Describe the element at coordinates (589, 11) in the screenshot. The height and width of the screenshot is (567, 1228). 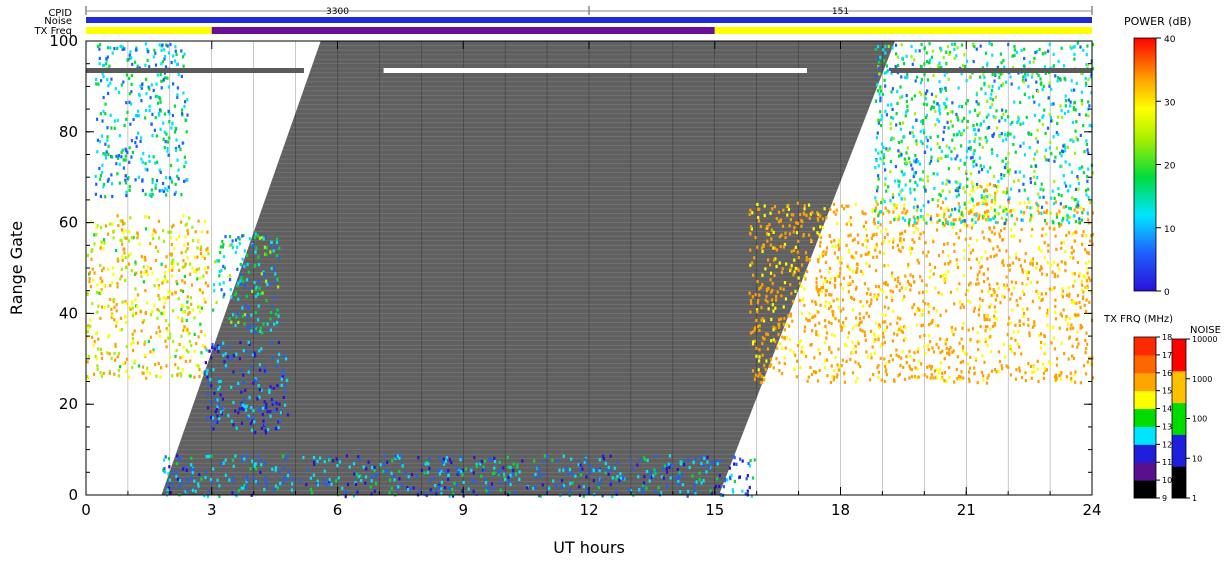
I see `cpid-strip: 3300 151` at that location.